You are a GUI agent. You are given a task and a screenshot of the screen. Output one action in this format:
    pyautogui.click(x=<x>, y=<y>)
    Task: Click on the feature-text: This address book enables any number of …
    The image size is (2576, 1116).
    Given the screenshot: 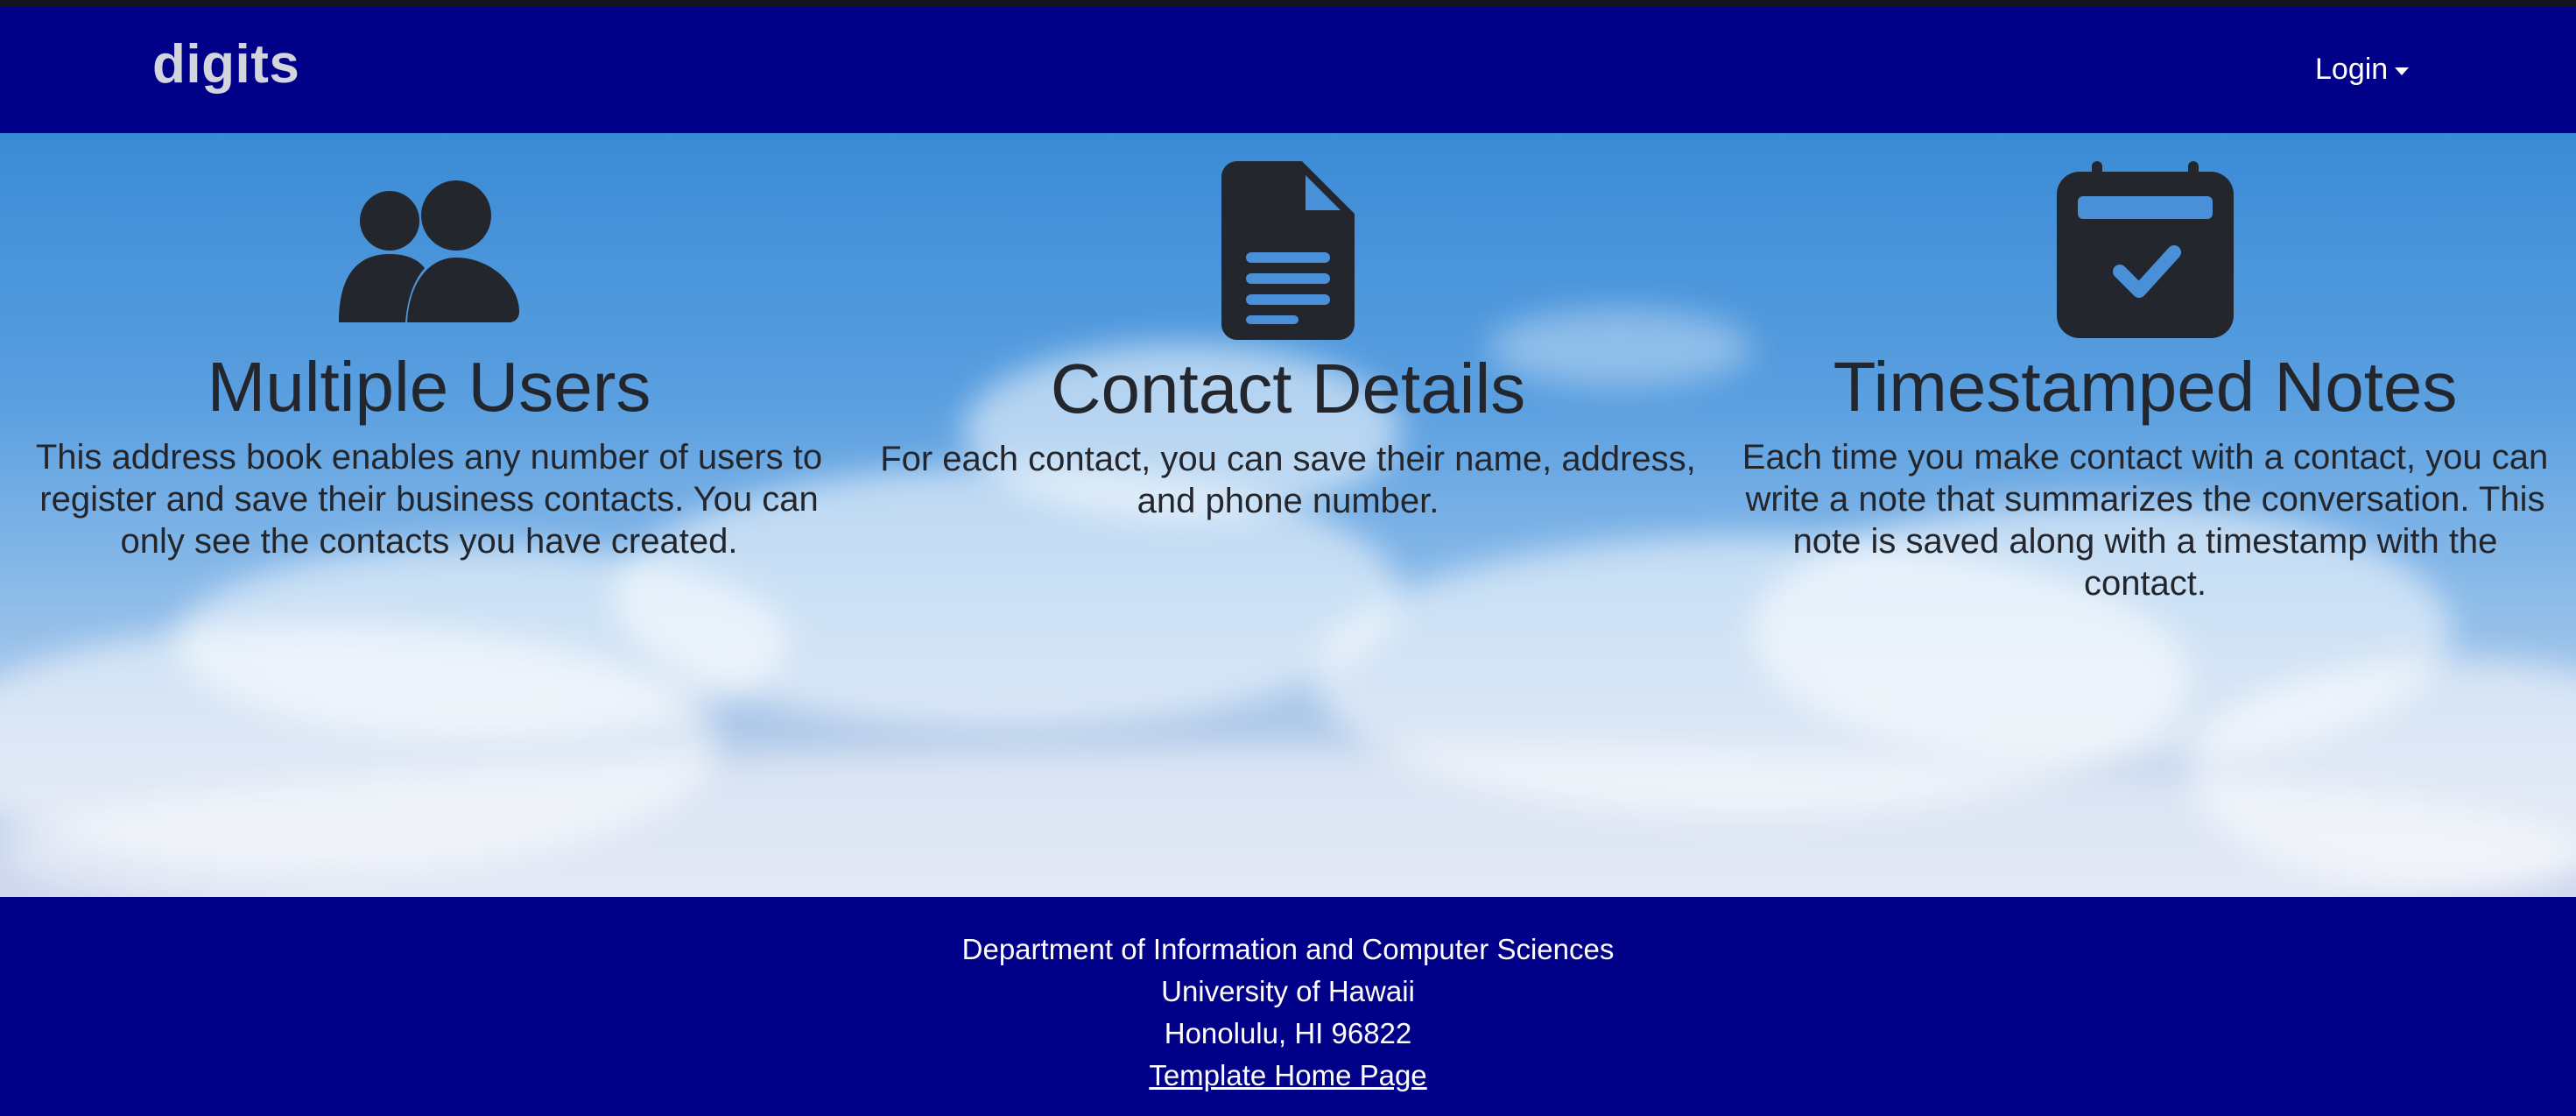 What is the action you would take?
    pyautogui.click(x=429, y=499)
    